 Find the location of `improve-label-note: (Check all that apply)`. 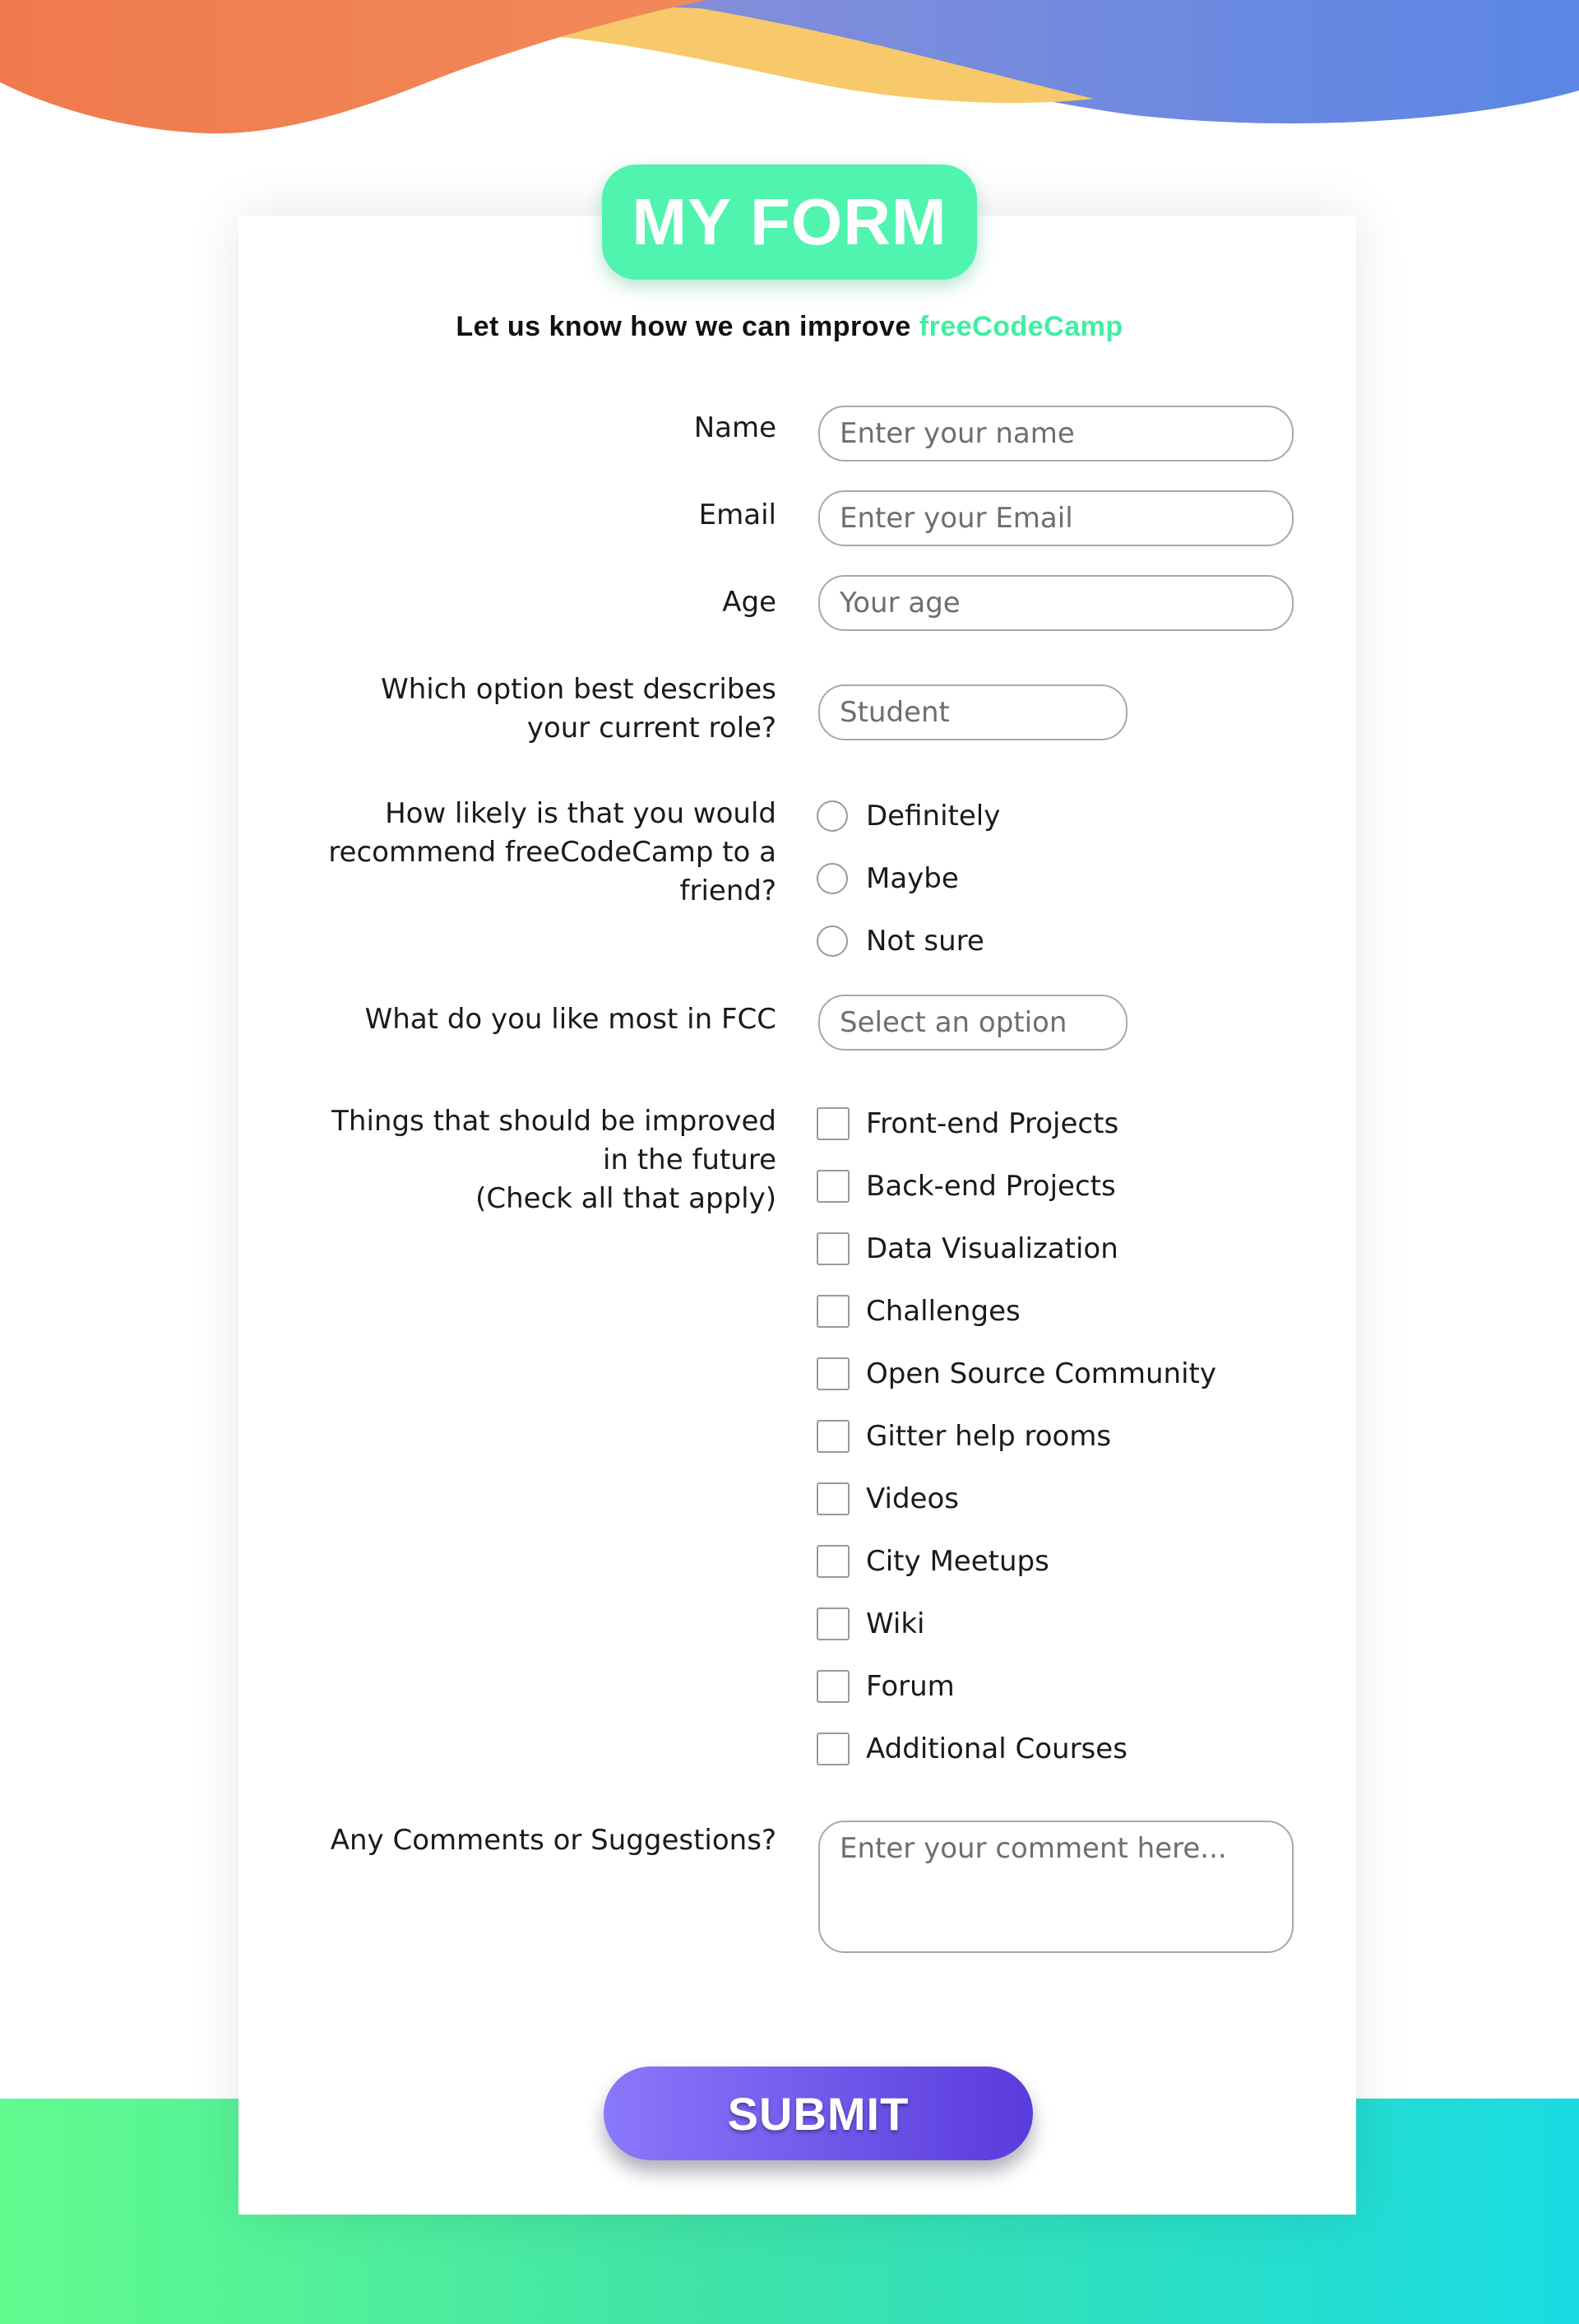

improve-label-note: (Check all that apply) is located at coordinates (625, 1199).